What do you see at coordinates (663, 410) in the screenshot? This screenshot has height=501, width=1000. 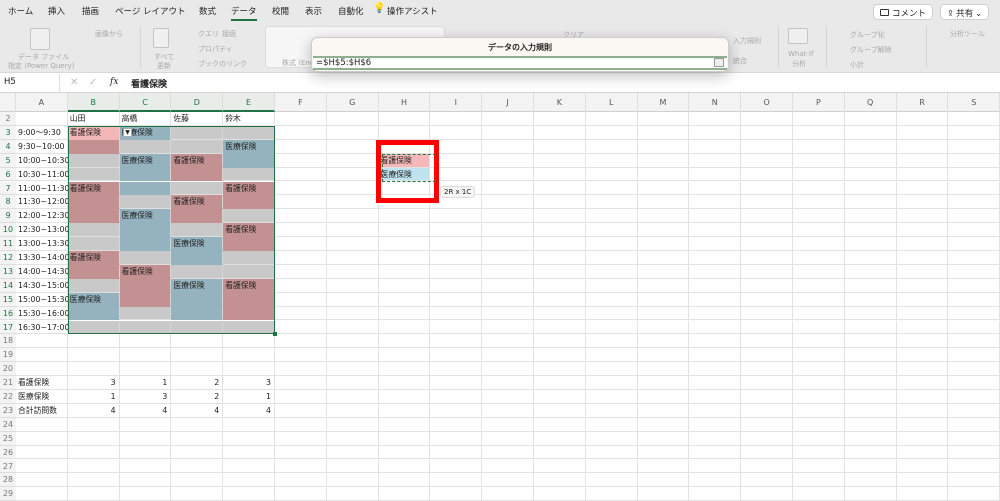 I see `cell-M23` at bounding box center [663, 410].